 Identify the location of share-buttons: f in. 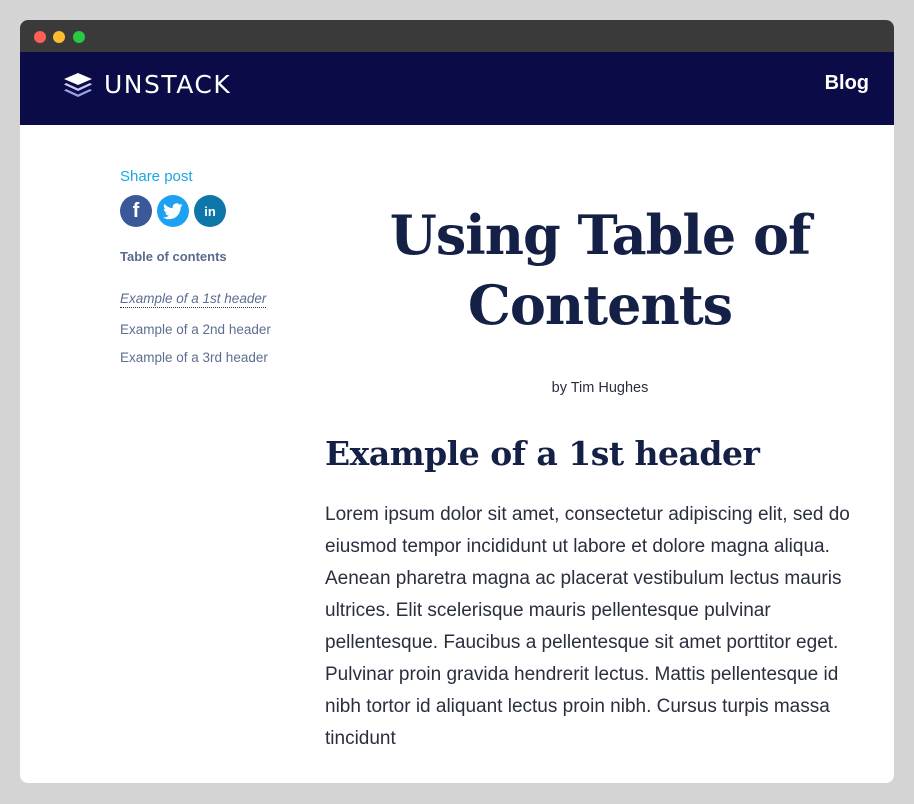
(220, 211).